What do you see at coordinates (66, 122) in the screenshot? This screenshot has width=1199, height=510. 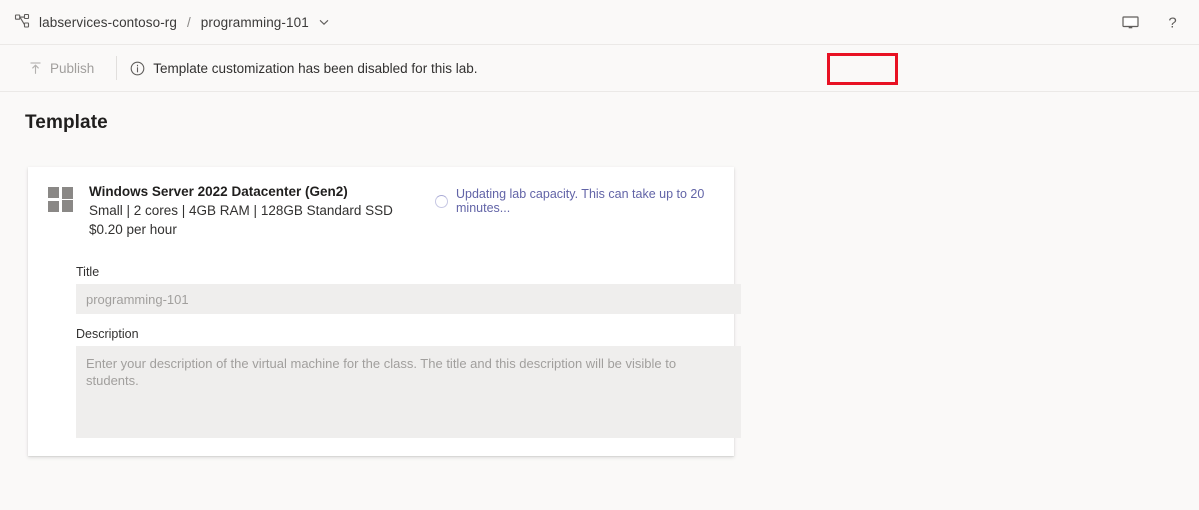 I see `page-title: Template` at bounding box center [66, 122].